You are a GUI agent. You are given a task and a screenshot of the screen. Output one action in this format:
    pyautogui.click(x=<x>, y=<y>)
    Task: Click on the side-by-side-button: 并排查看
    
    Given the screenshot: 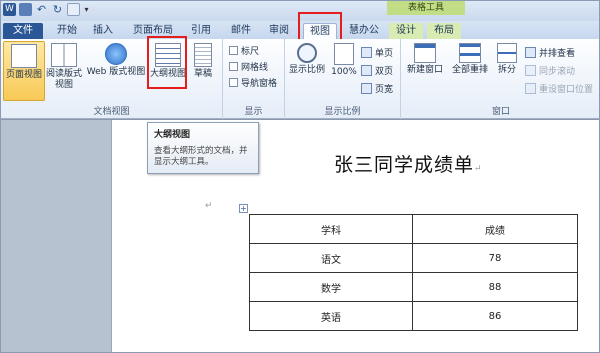 What is the action you would take?
    pyautogui.click(x=550, y=52)
    